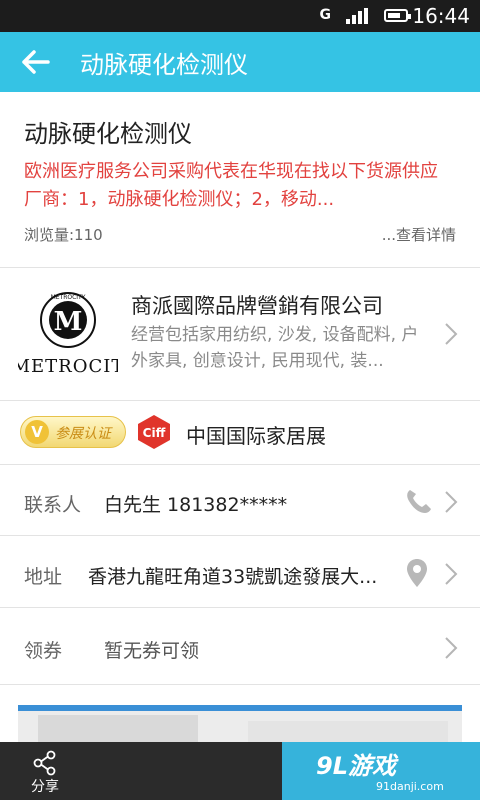 Image resolution: width=480 pixels, height=800 pixels. What do you see at coordinates (419, 234) in the screenshot?
I see `view-details-link: ...查看详情` at bounding box center [419, 234].